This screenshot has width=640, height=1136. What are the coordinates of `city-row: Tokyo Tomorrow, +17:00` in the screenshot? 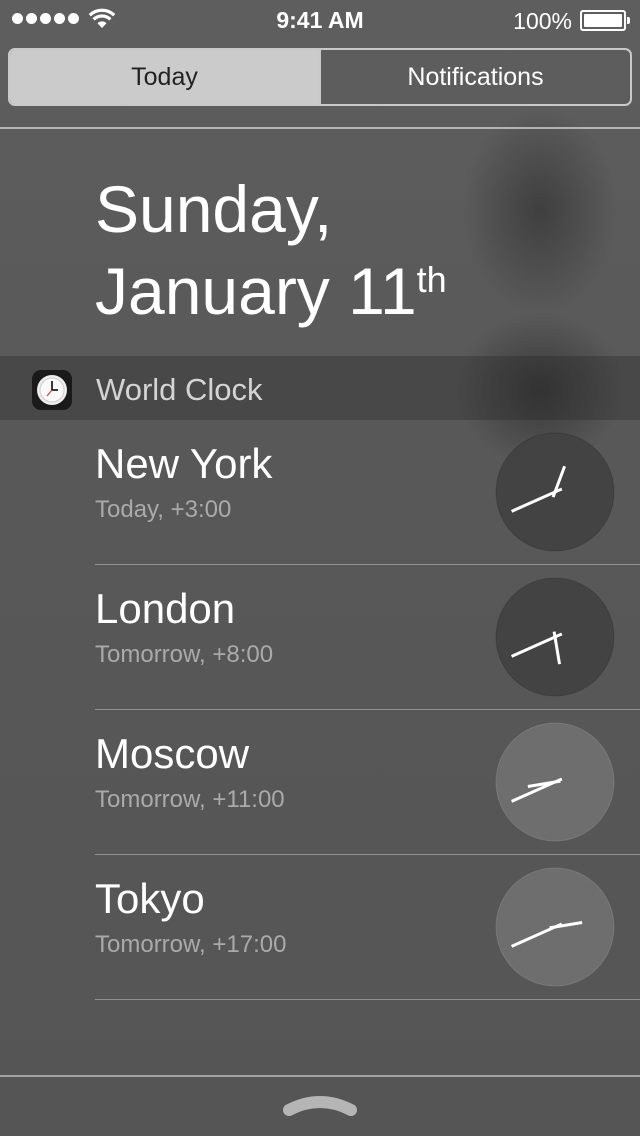 It's located at (320, 927).